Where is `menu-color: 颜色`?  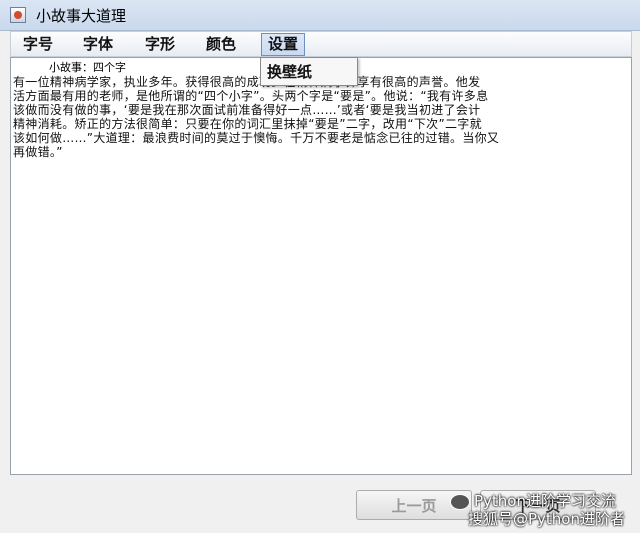
menu-color: 颜色 is located at coordinates (221, 44).